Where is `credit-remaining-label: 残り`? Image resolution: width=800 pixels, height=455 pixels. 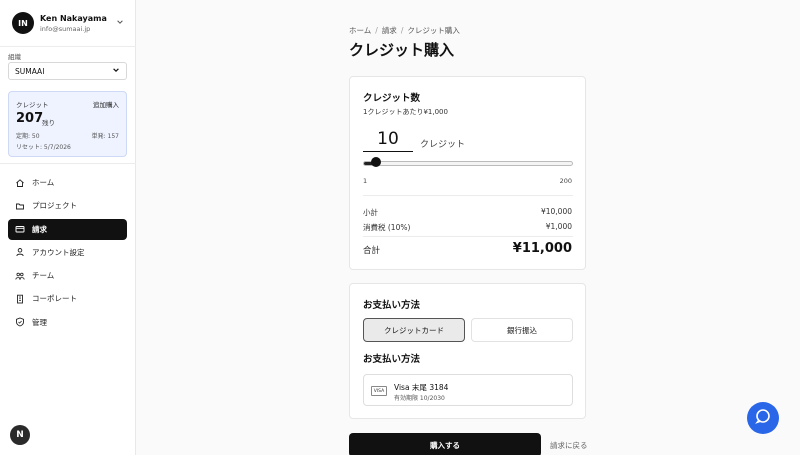 credit-remaining-label: 残り is located at coordinates (48, 123).